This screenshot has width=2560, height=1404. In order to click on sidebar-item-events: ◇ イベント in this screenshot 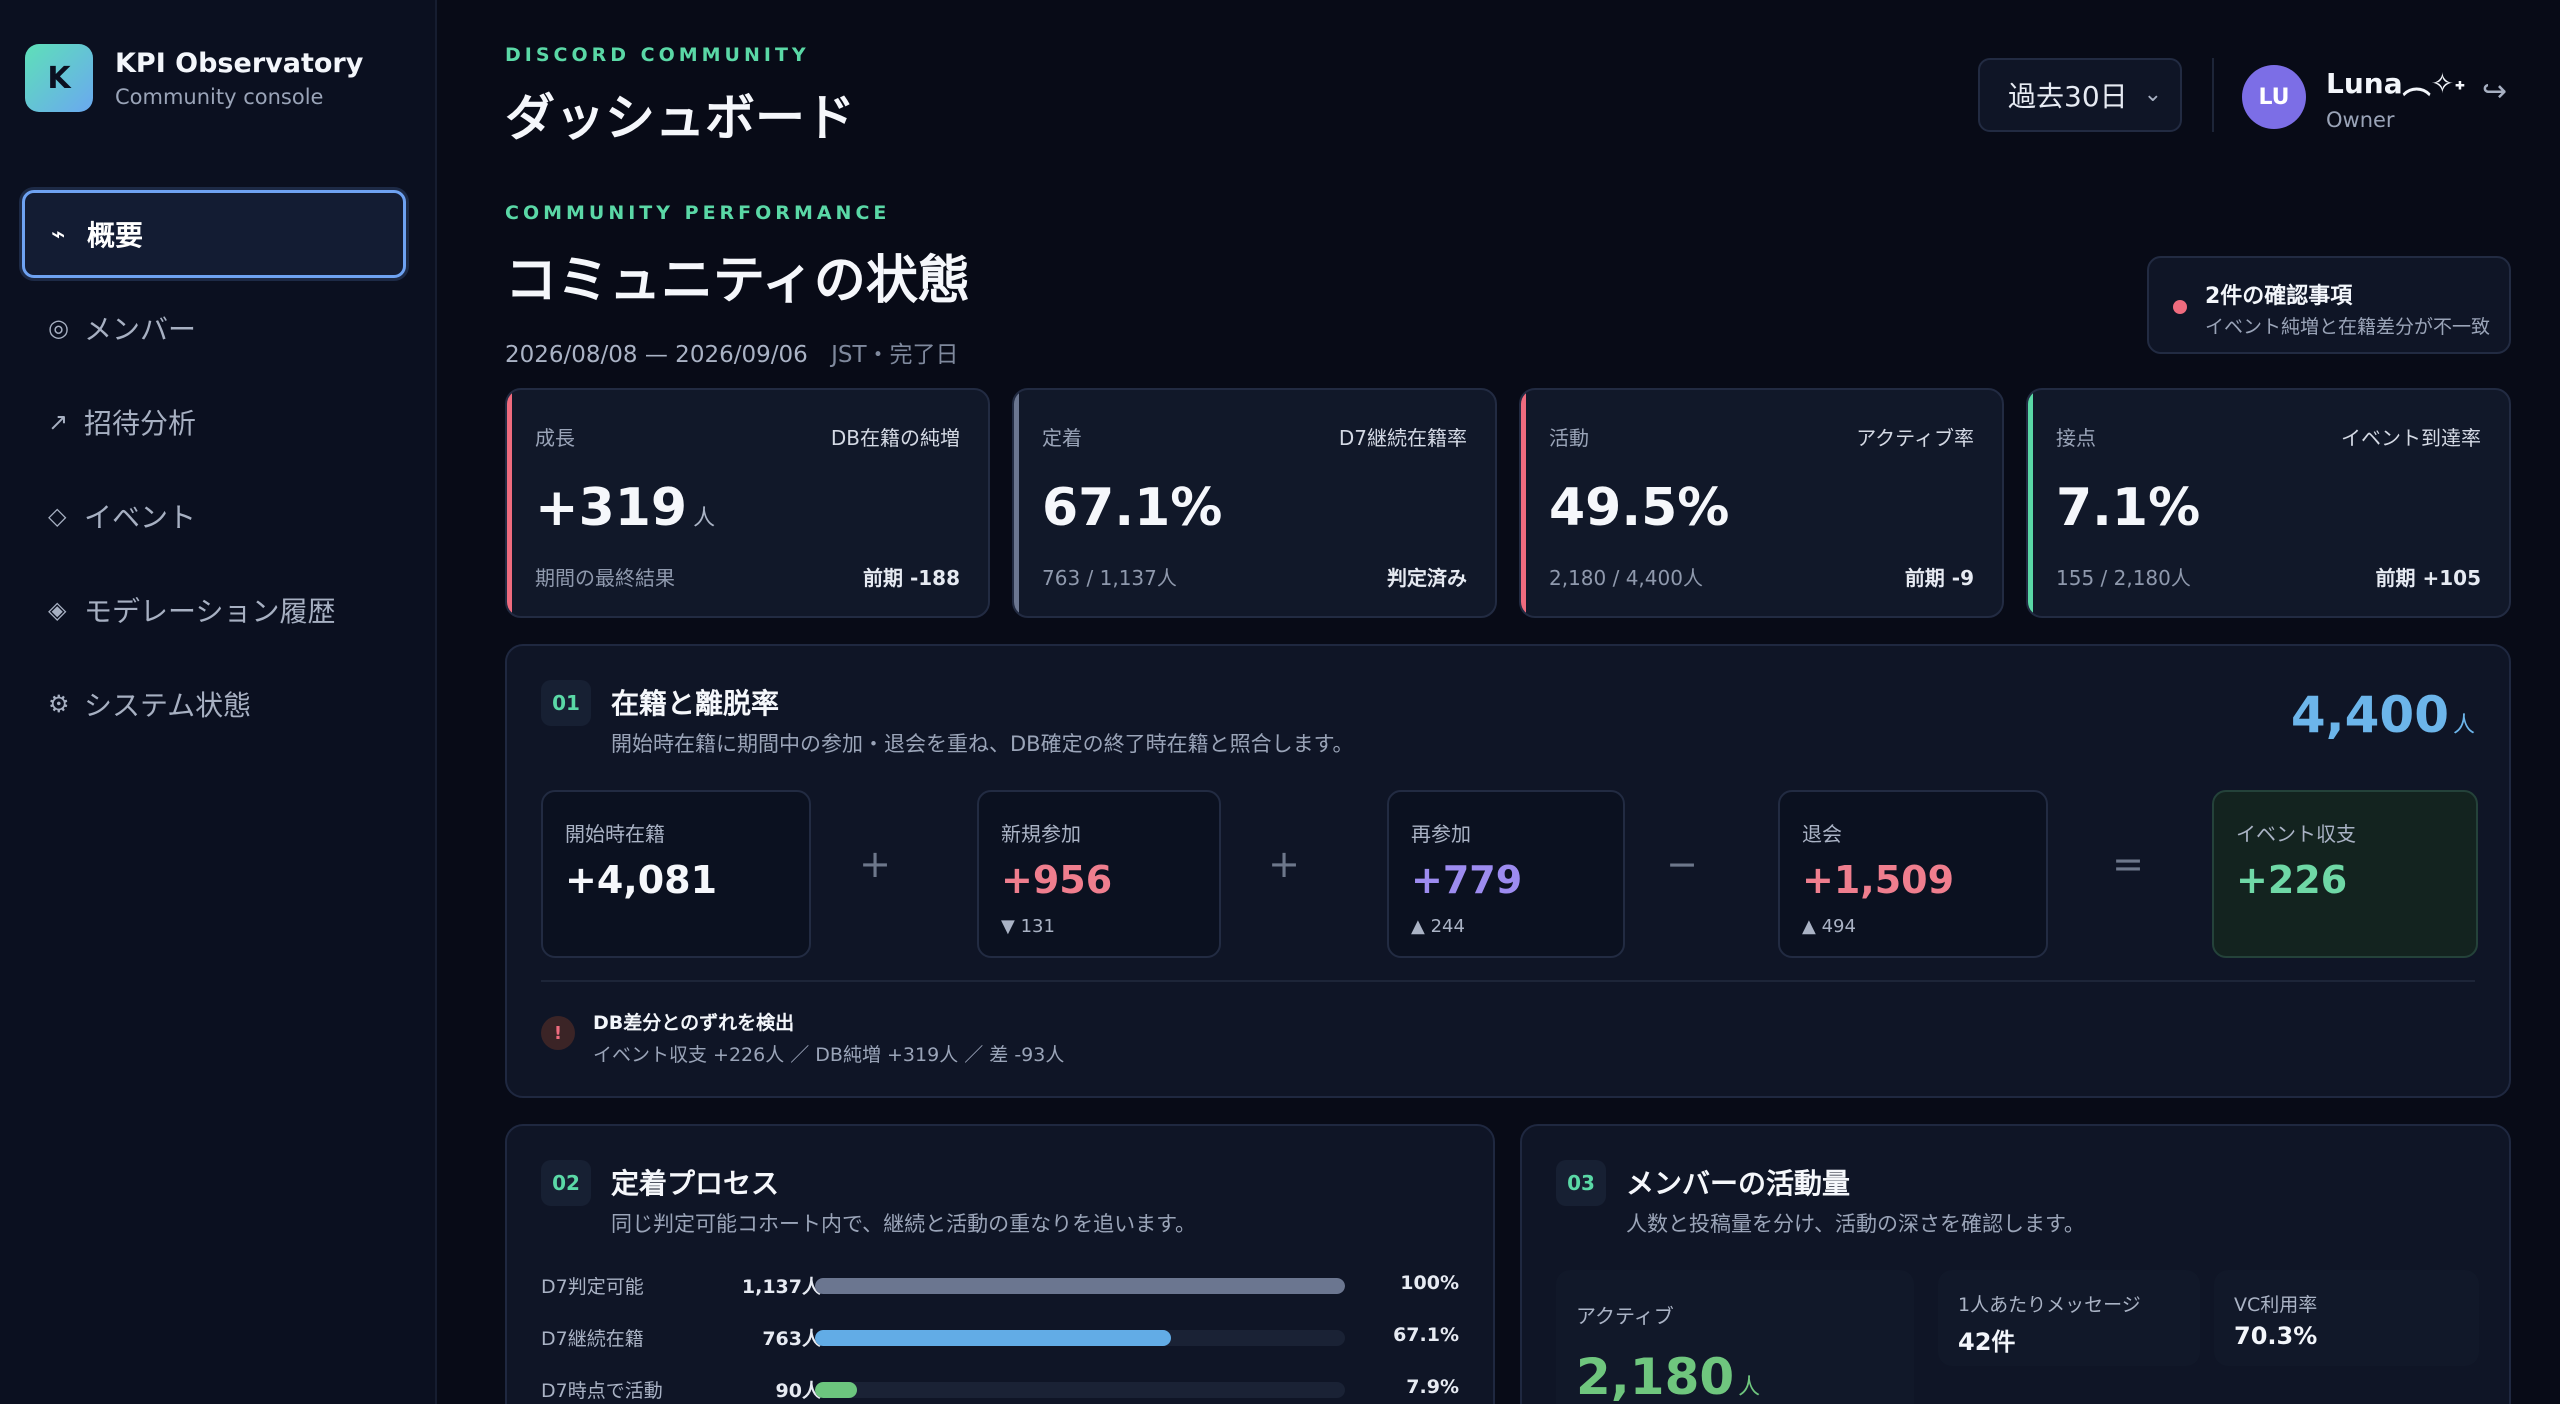, I will do `click(214, 516)`.